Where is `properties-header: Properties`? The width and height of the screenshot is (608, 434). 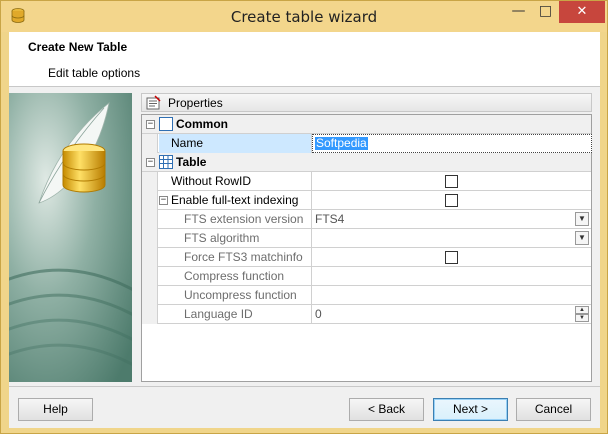 properties-header: Properties is located at coordinates (366, 102).